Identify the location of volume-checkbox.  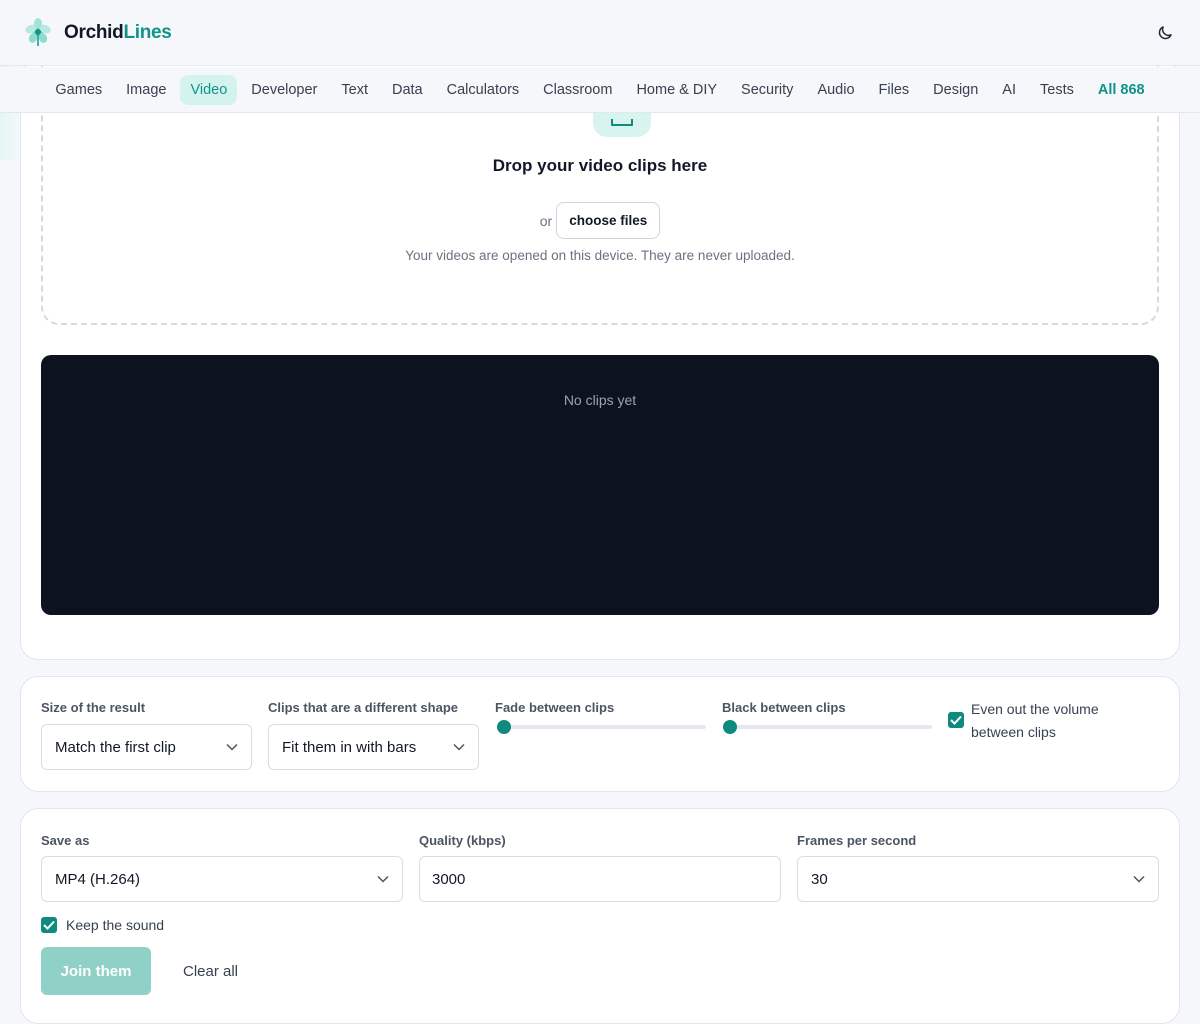
(956, 720).